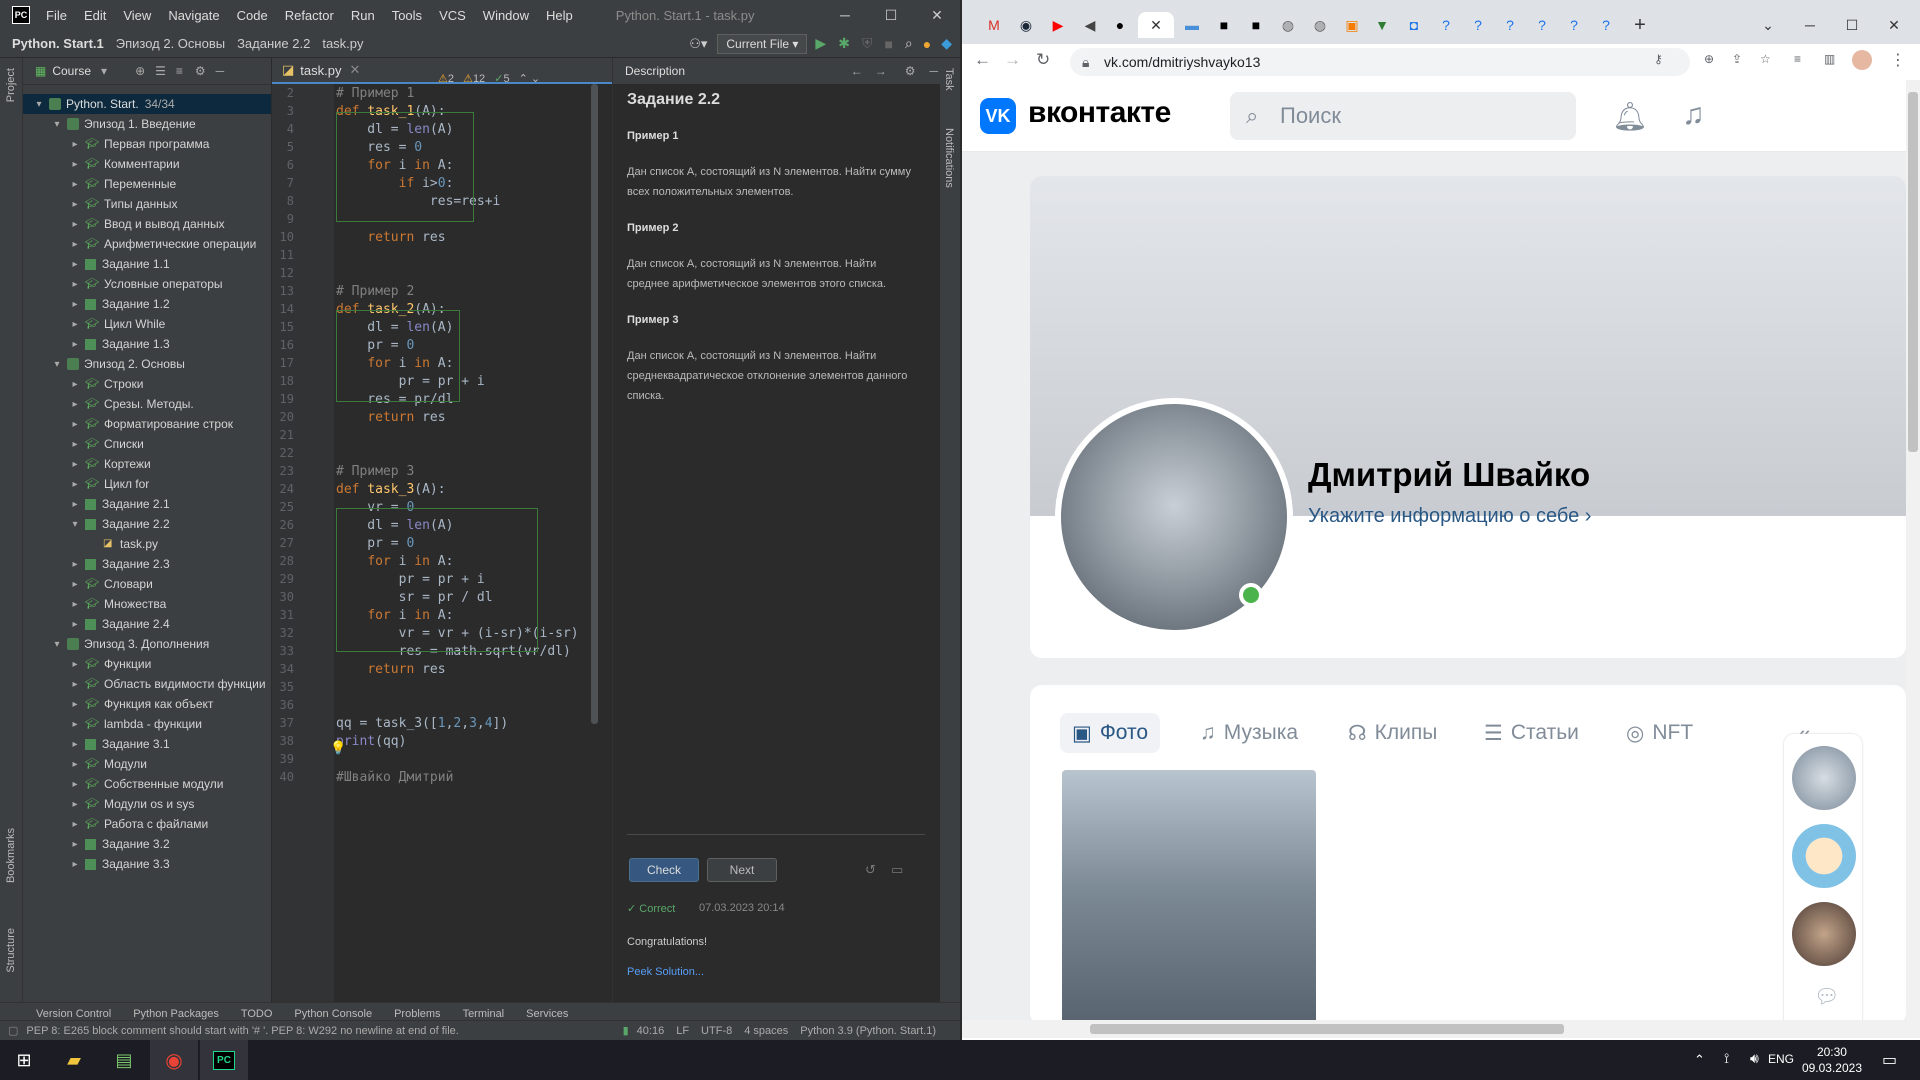 This screenshot has width=1920, height=1080. I want to click on debug-icon: ✱, so click(844, 43).